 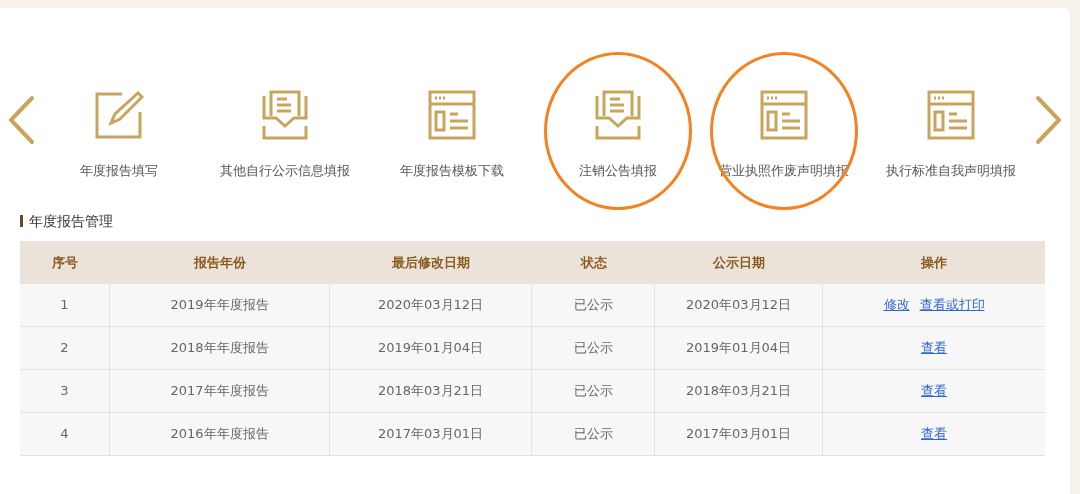 I want to click on service-link: 年度报告模板下载, so click(x=451, y=171).